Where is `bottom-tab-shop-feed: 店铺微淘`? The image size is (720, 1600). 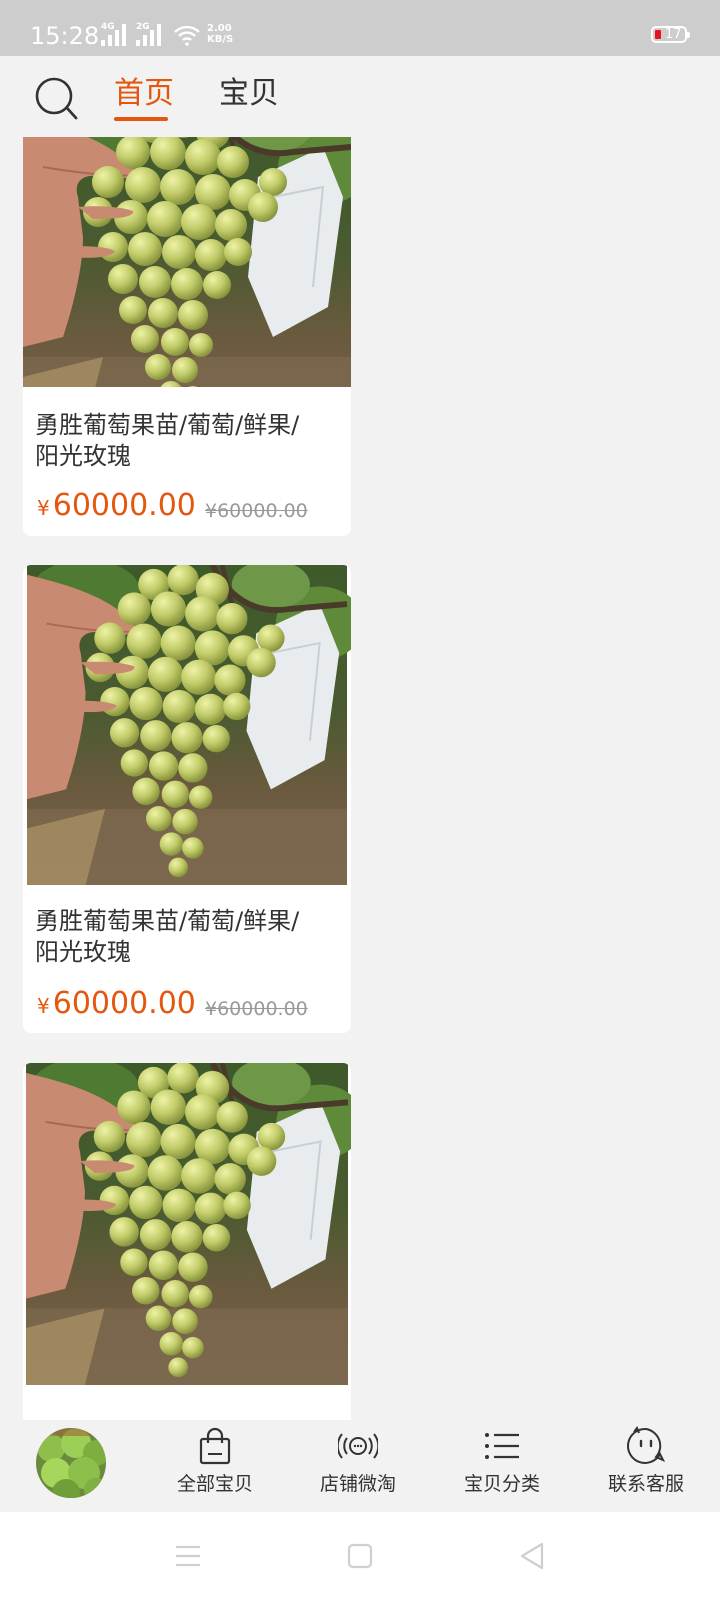
bottom-tab-shop-feed: 店铺微淘 is located at coordinates (358, 1468).